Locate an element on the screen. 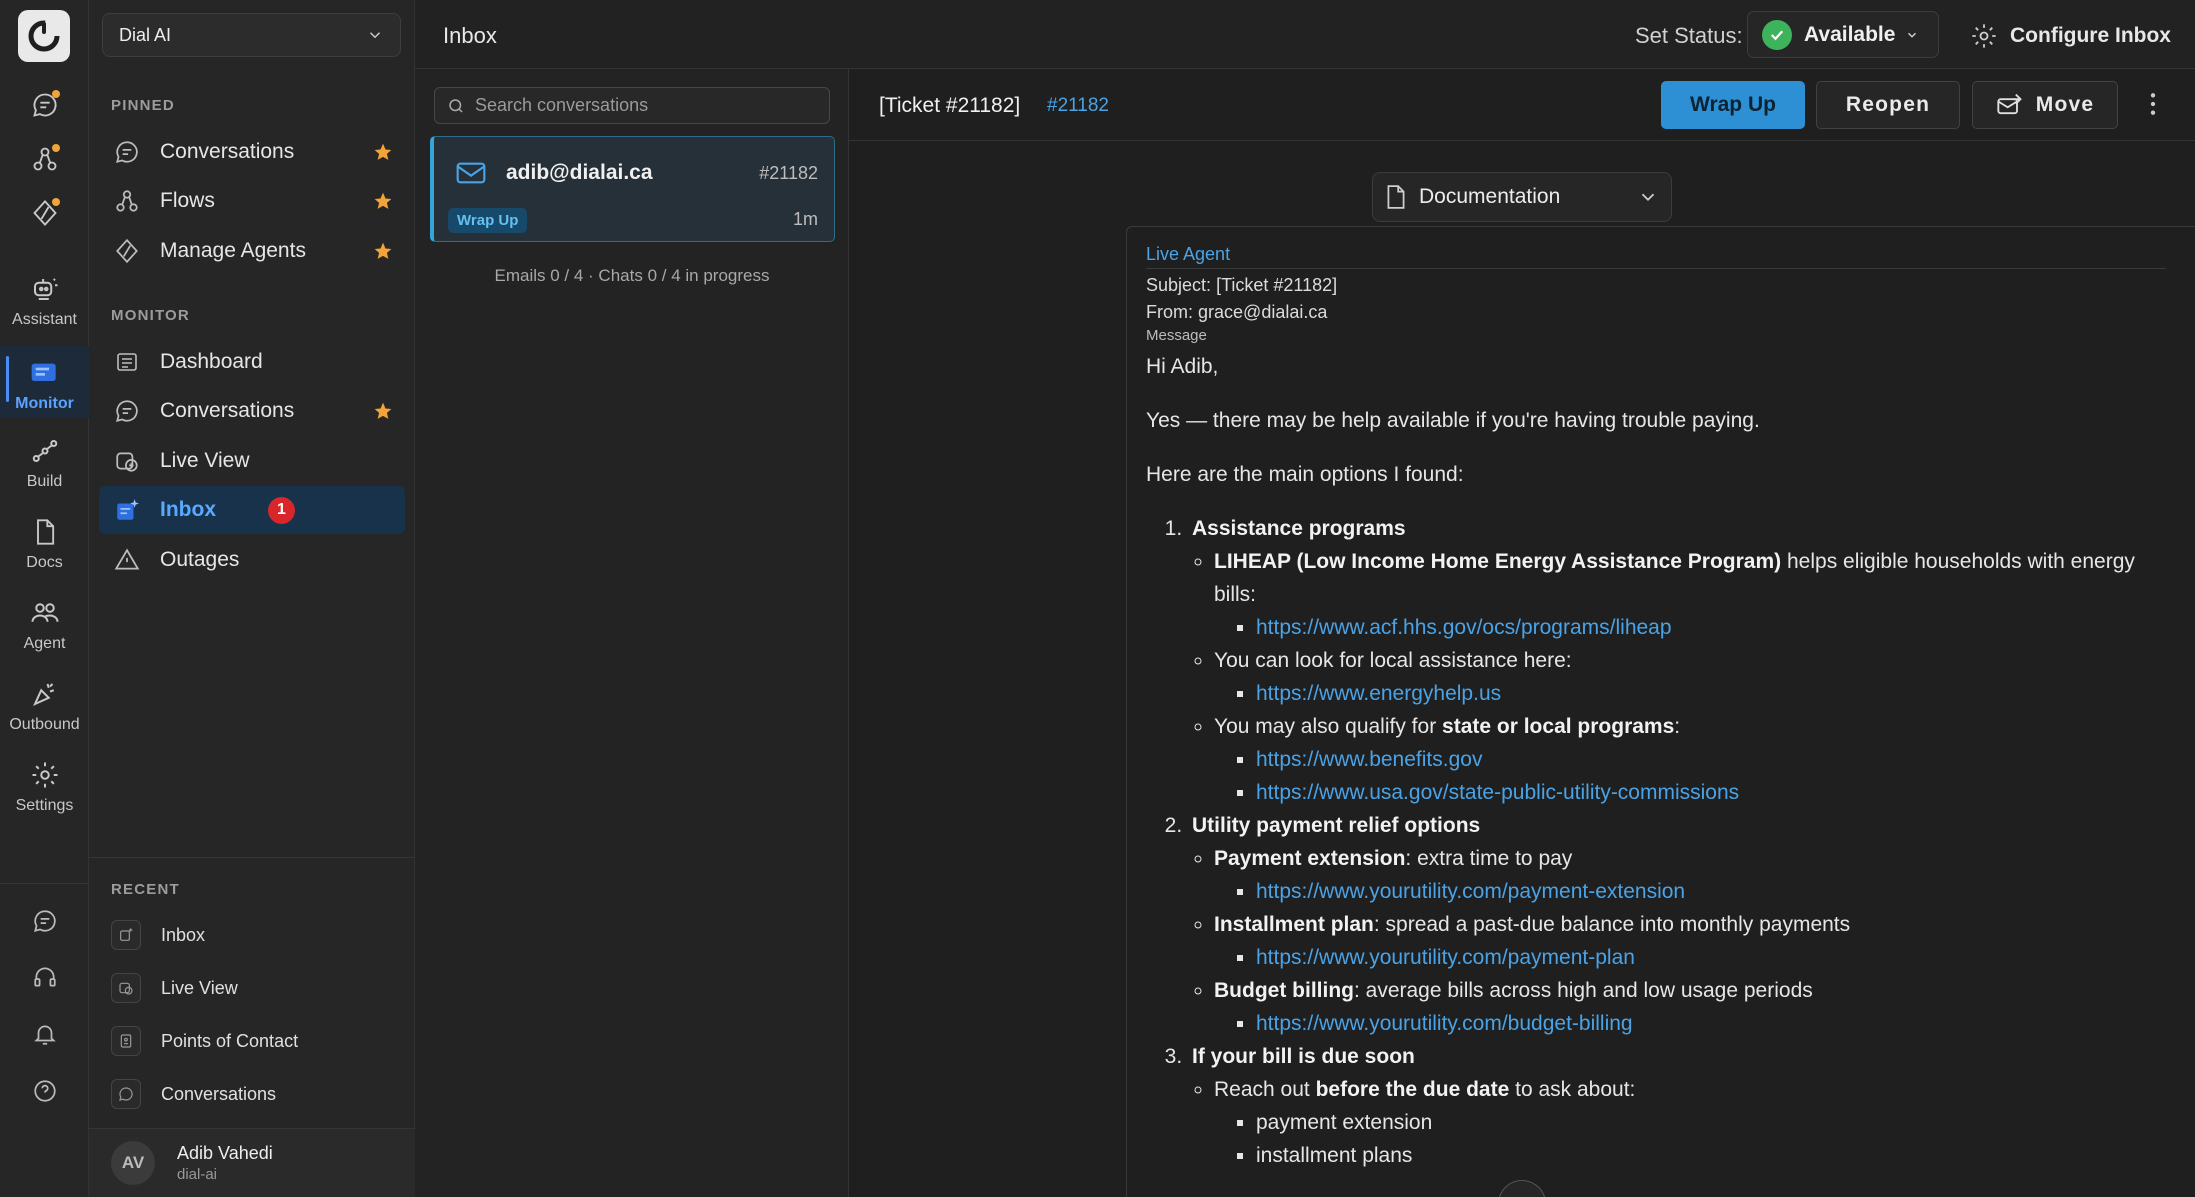 The width and height of the screenshot is (2195, 1197). docs-icon is located at coordinates (45, 532).